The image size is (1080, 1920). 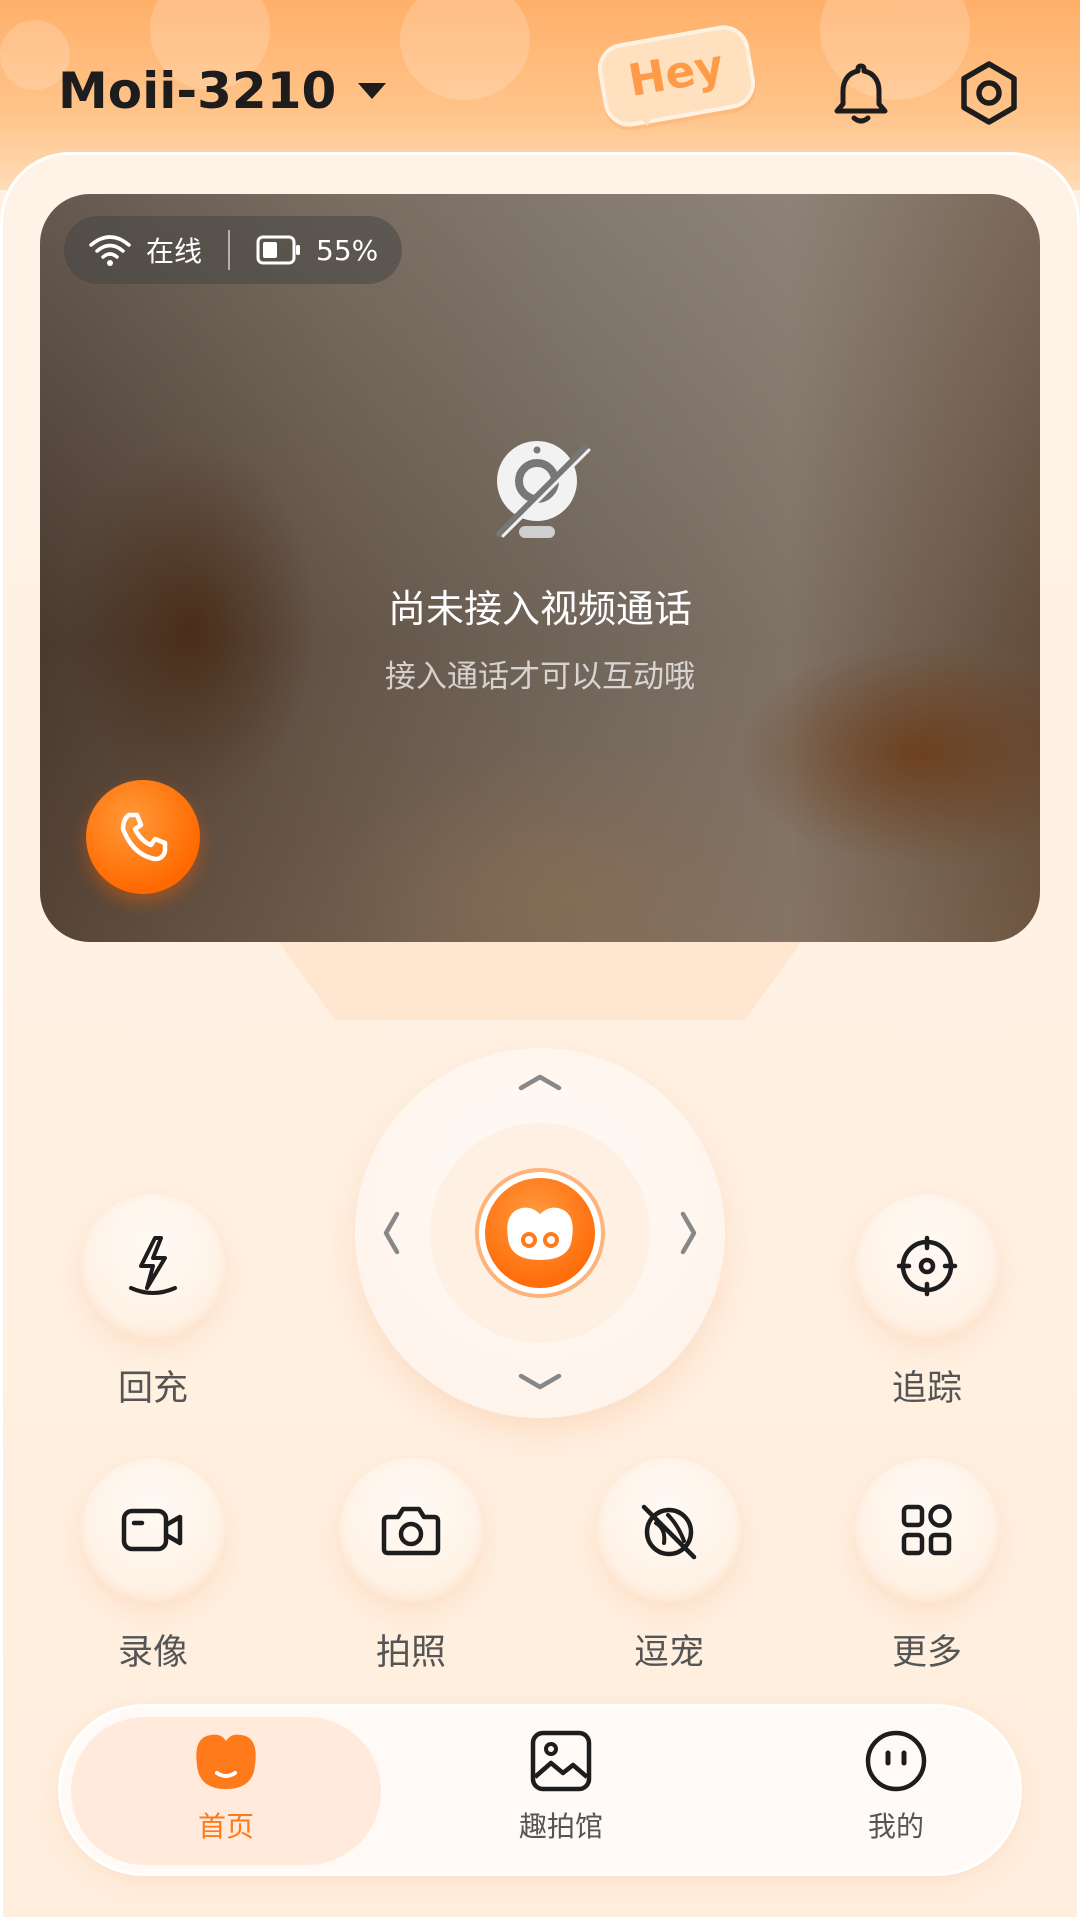 I want to click on call-button, so click(x=143, y=837).